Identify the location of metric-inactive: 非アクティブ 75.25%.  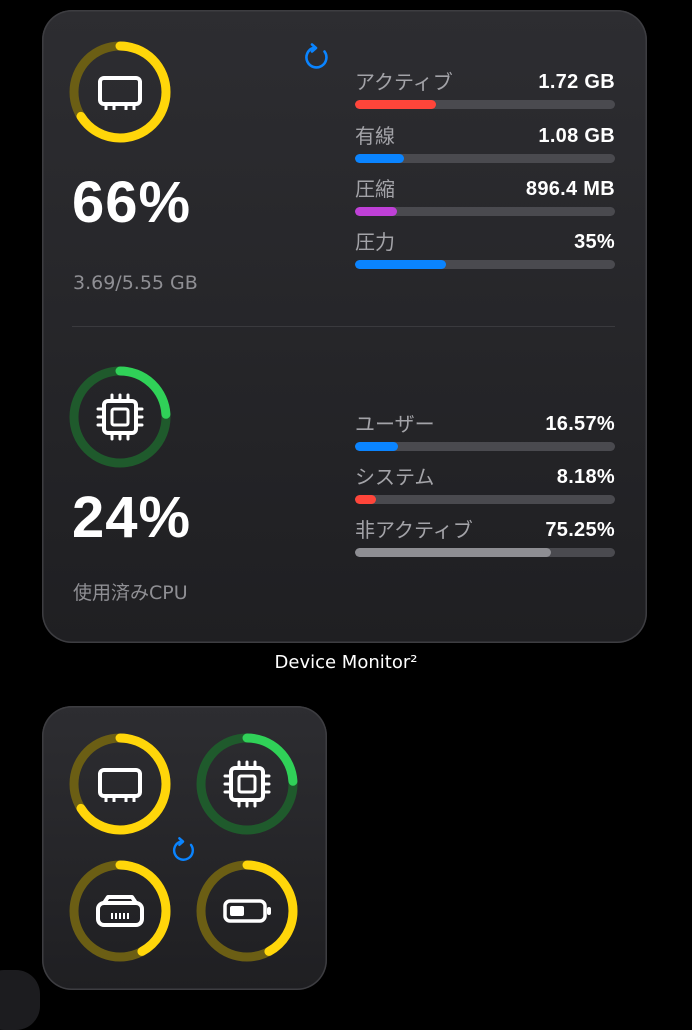
(485, 540).